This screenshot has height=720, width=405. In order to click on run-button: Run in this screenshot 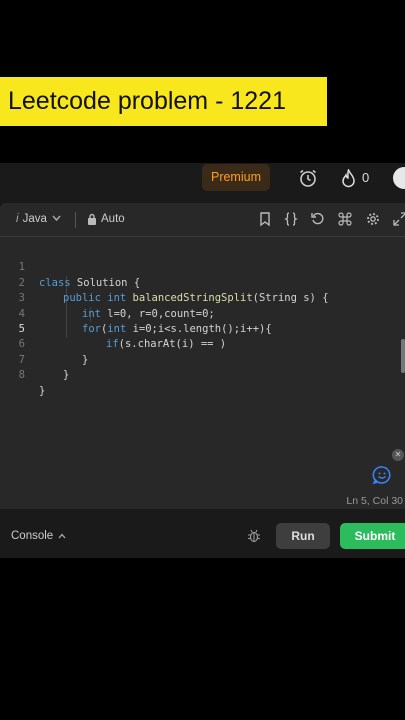, I will do `click(303, 536)`.